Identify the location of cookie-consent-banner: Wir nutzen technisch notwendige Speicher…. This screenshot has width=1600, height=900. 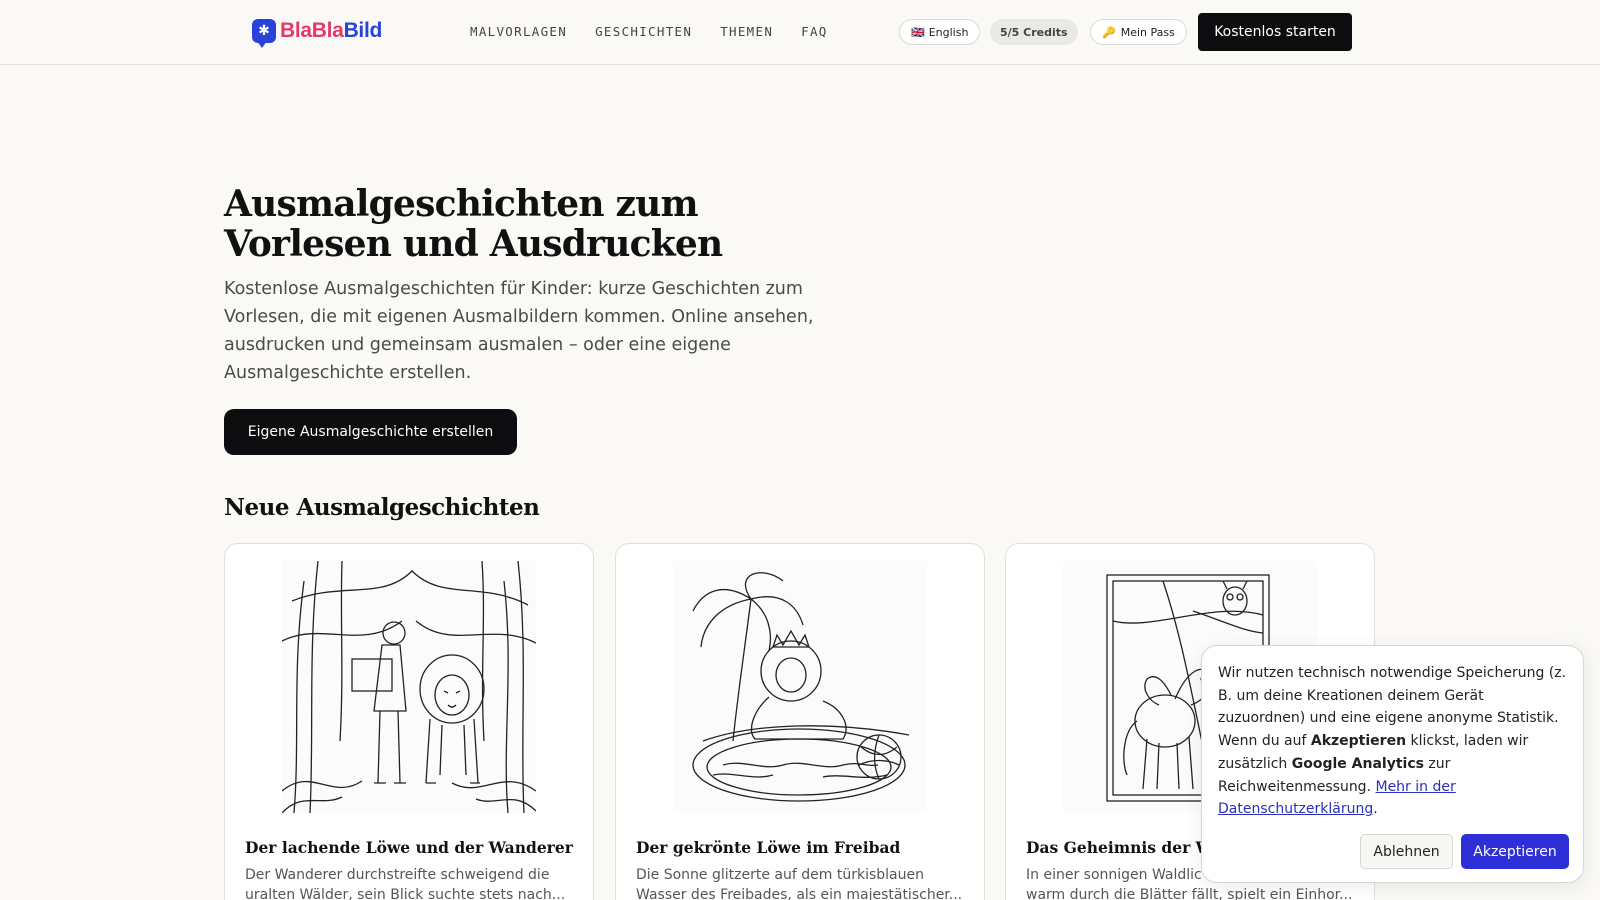
(1392, 764).